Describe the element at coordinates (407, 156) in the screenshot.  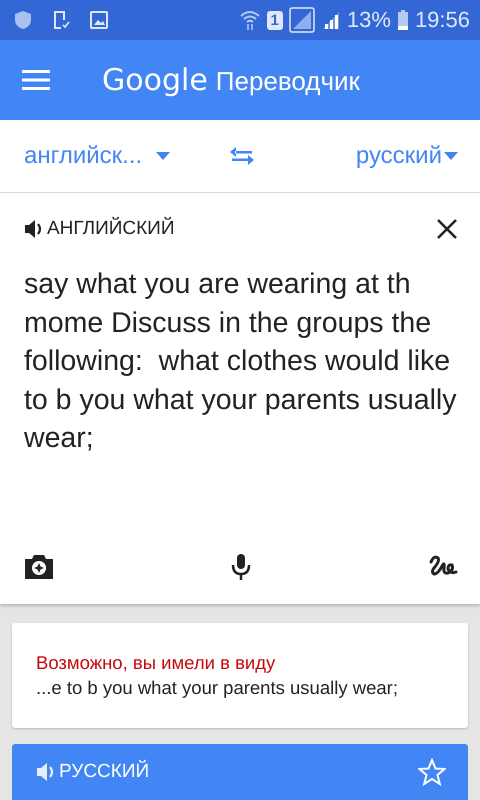
I see `target-language-dropdown: русский` at that location.